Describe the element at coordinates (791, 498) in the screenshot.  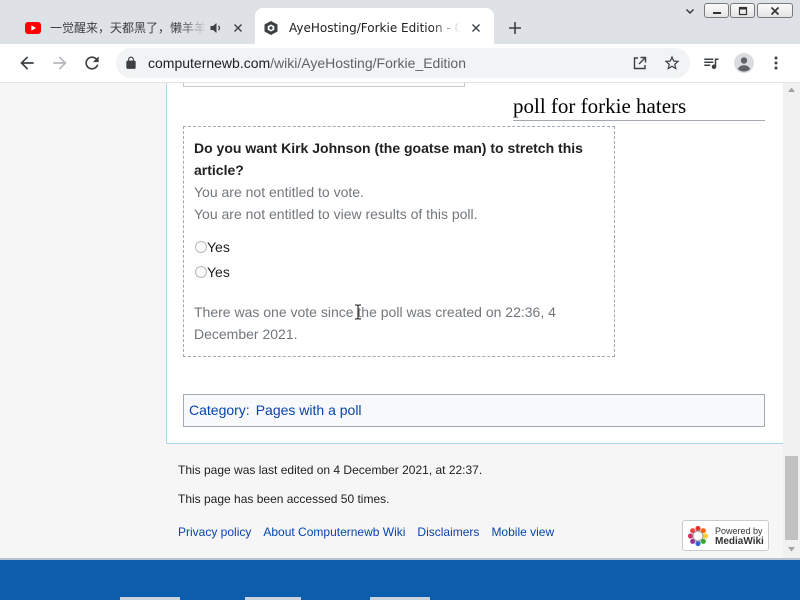
I see `scrollbar-thumb` at that location.